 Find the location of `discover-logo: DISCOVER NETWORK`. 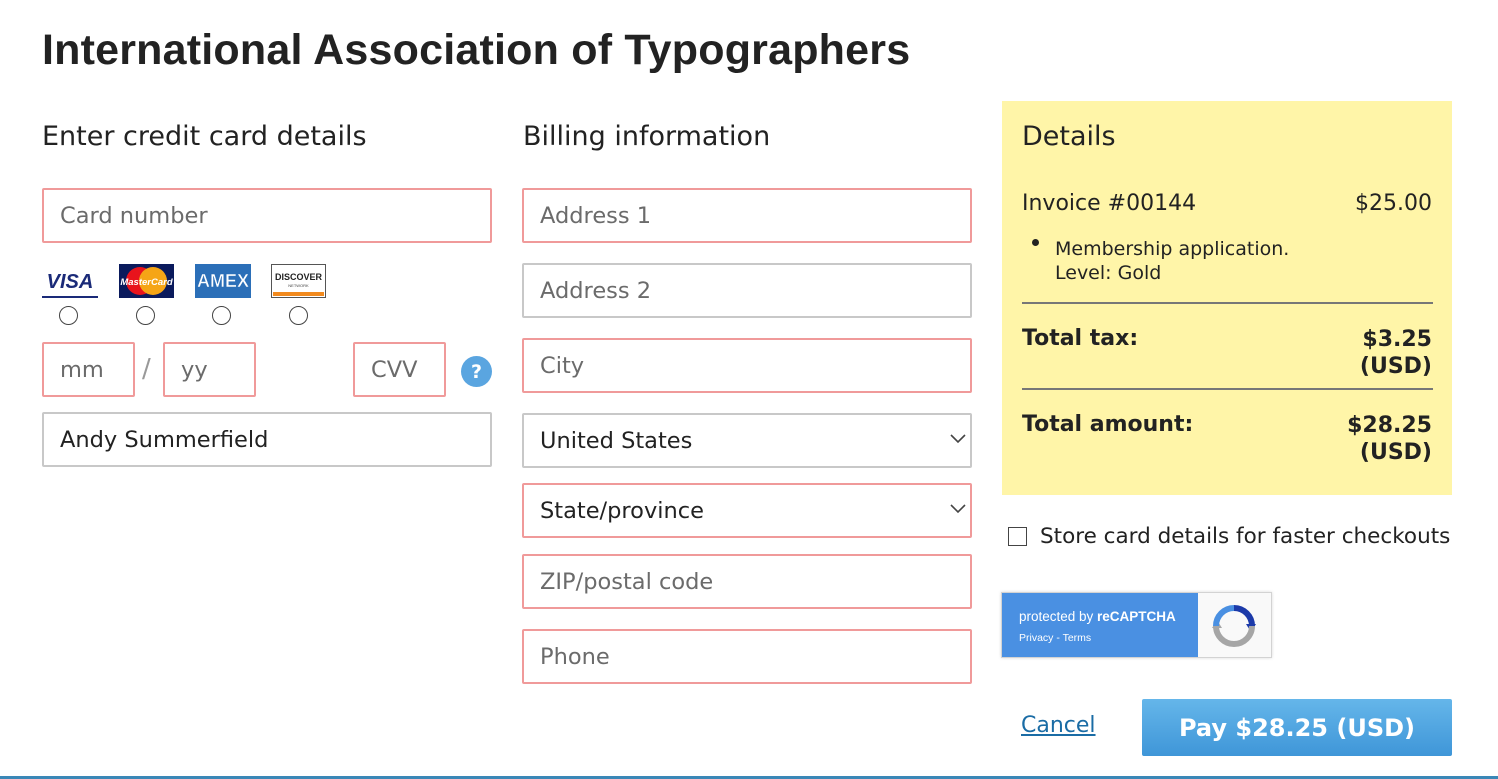

discover-logo: DISCOVER NETWORK is located at coordinates (298, 281).